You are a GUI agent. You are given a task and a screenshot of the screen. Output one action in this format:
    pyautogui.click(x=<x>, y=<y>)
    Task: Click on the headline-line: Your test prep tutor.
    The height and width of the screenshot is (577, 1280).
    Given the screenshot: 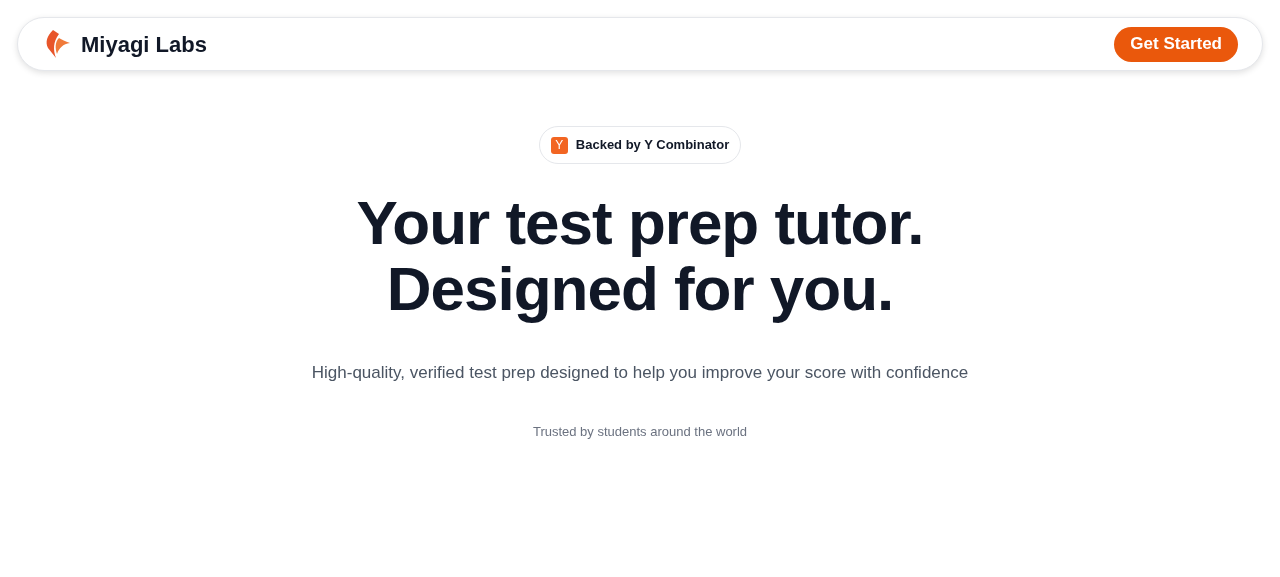 What is the action you would take?
    pyautogui.click(x=640, y=223)
    